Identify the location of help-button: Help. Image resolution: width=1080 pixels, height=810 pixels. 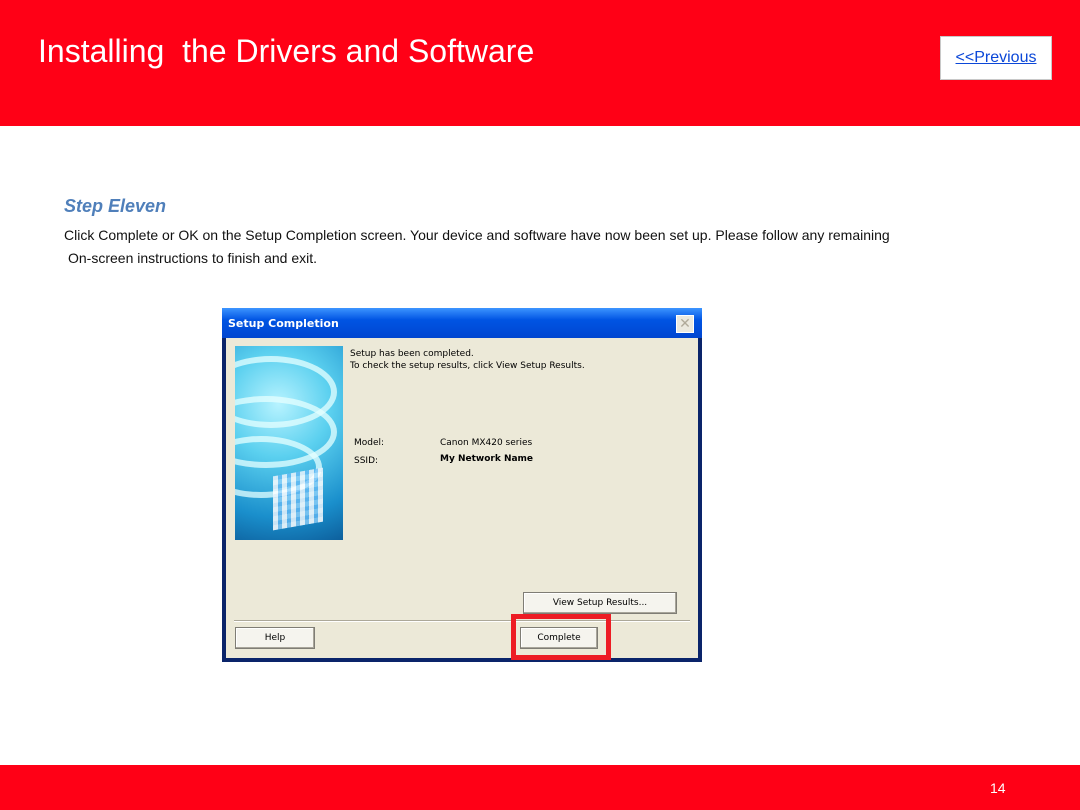
(275, 638).